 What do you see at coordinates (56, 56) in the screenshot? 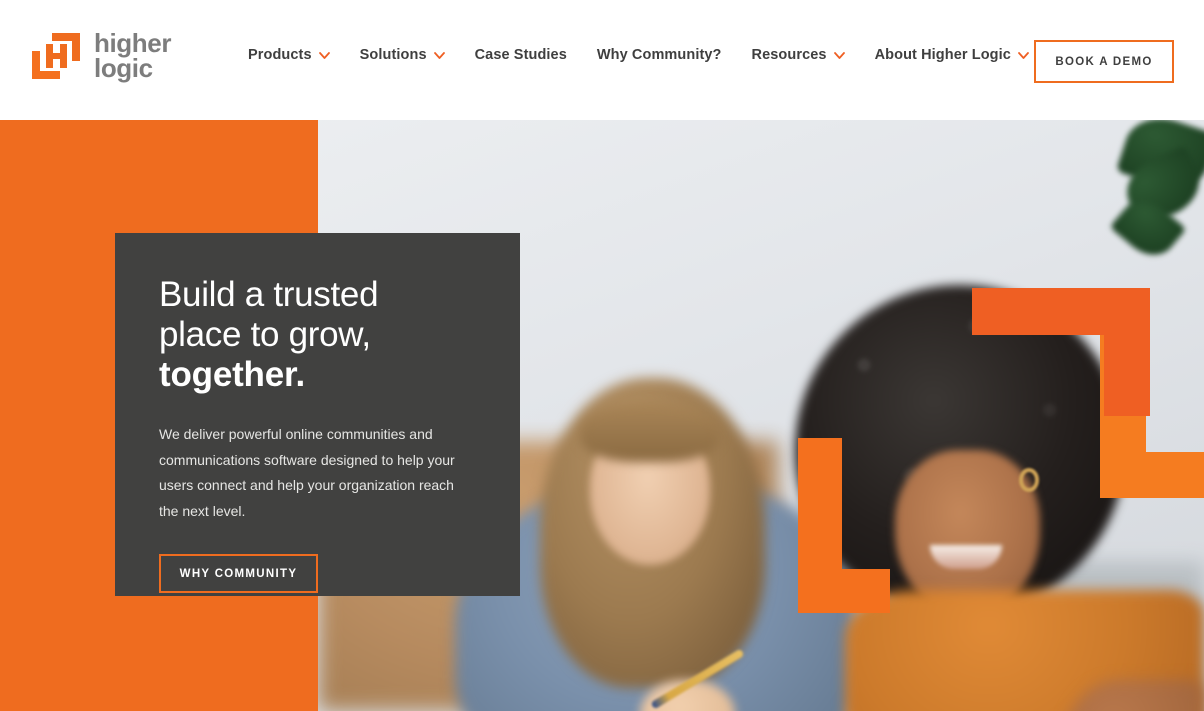
I see `higher-logic-bracket-h-icon` at bounding box center [56, 56].